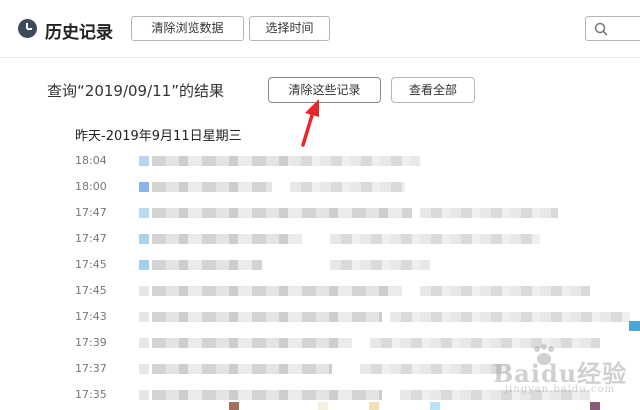 The height and width of the screenshot is (410, 640). I want to click on history-row-time: 18:00, so click(91, 186).